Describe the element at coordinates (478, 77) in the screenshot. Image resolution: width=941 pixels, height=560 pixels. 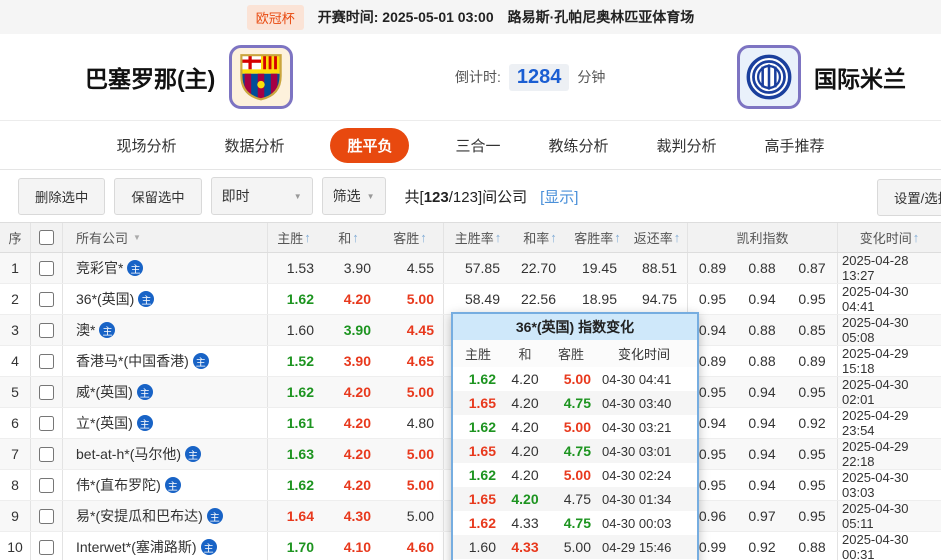
I see `countdown-label: 倒计时:` at that location.